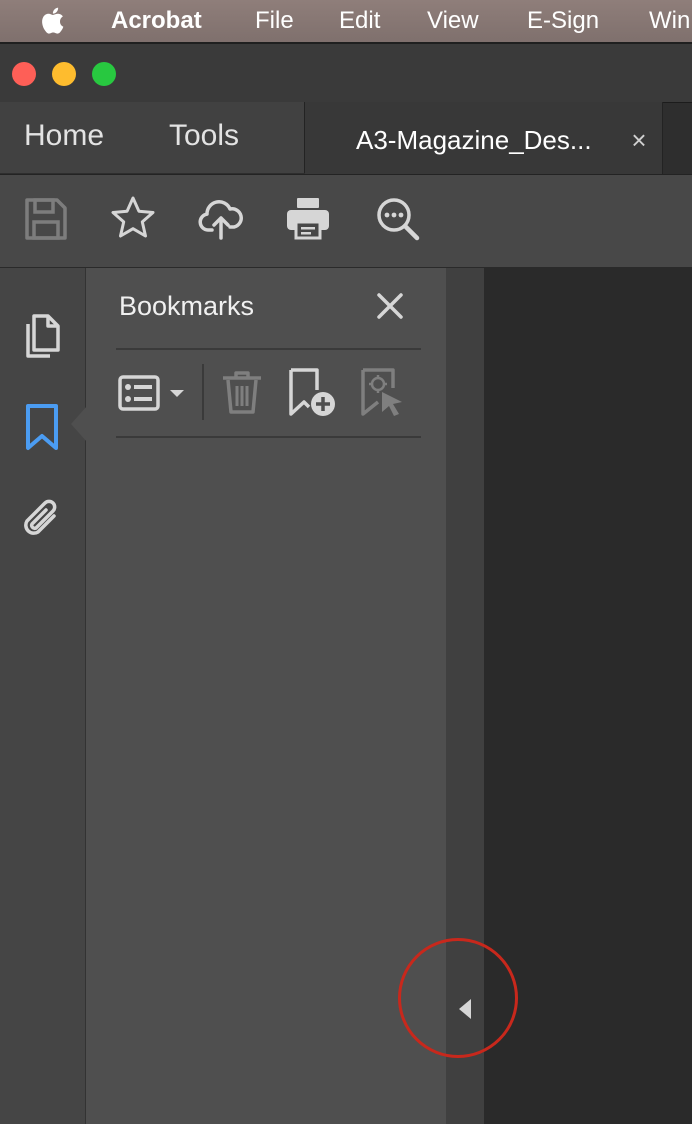  What do you see at coordinates (312, 393) in the screenshot?
I see `add-bookmark-icon` at bounding box center [312, 393].